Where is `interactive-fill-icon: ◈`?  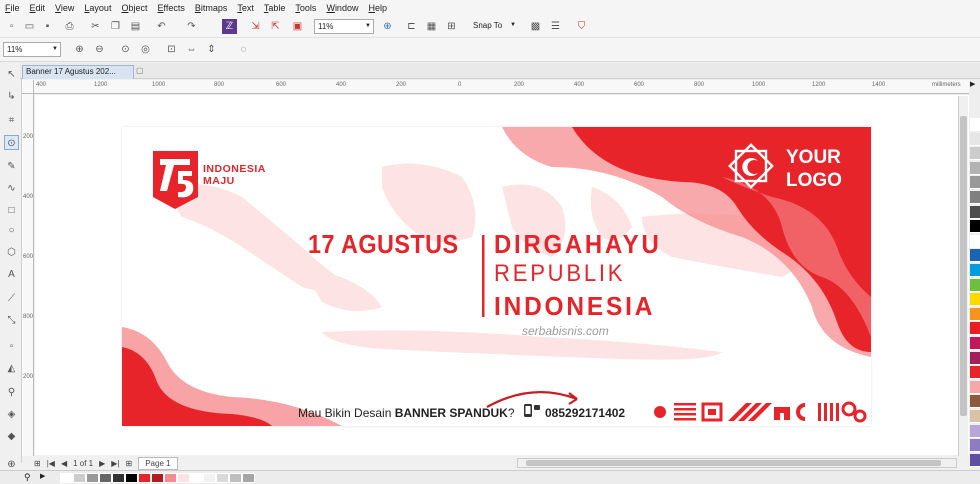
interactive-fill-icon: ◈ is located at coordinates (11, 414).